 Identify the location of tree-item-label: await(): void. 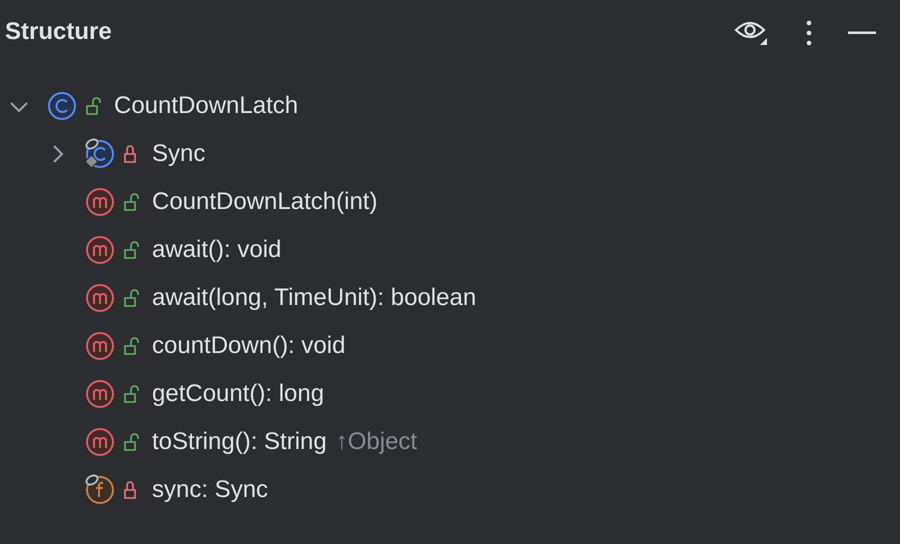
(217, 250).